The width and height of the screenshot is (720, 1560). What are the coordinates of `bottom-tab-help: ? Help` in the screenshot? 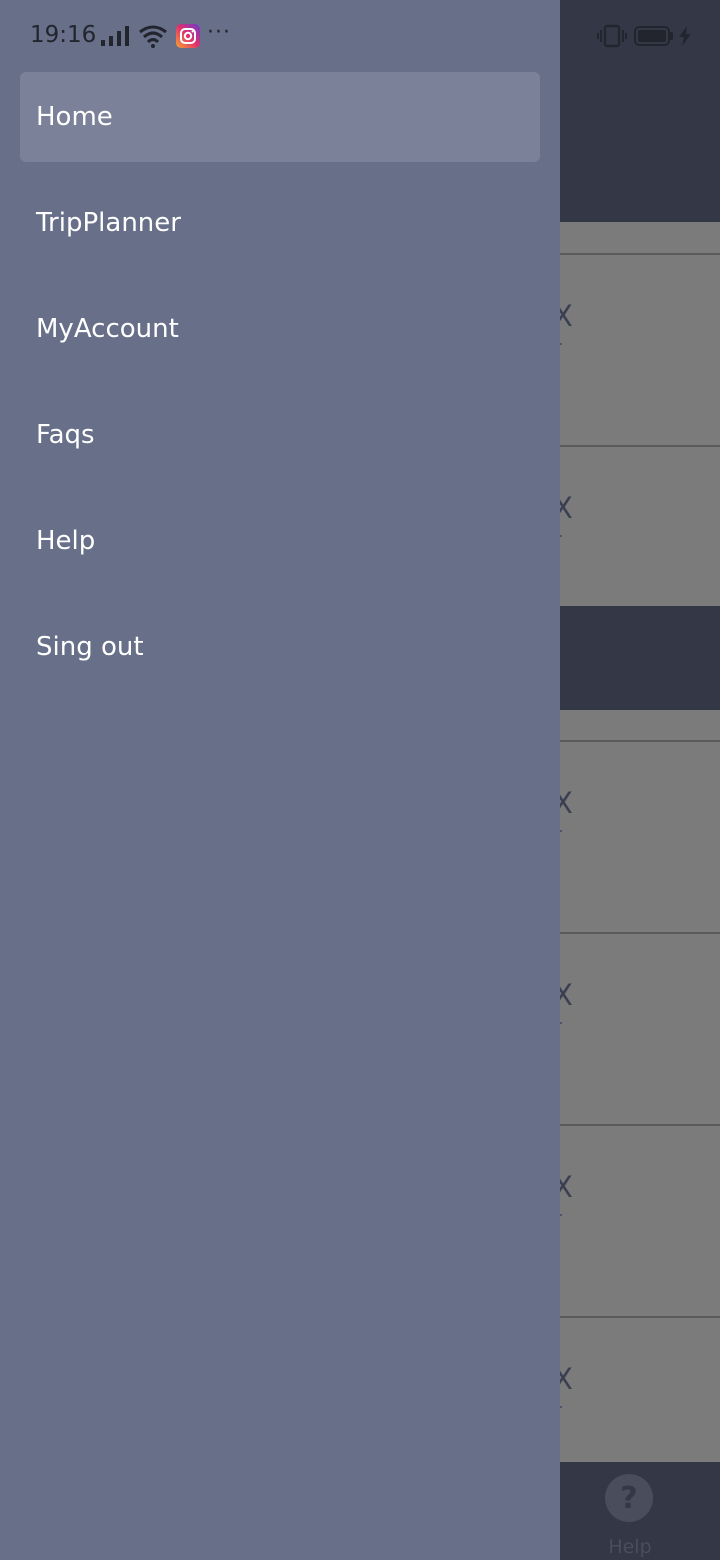 It's located at (630, 1515).